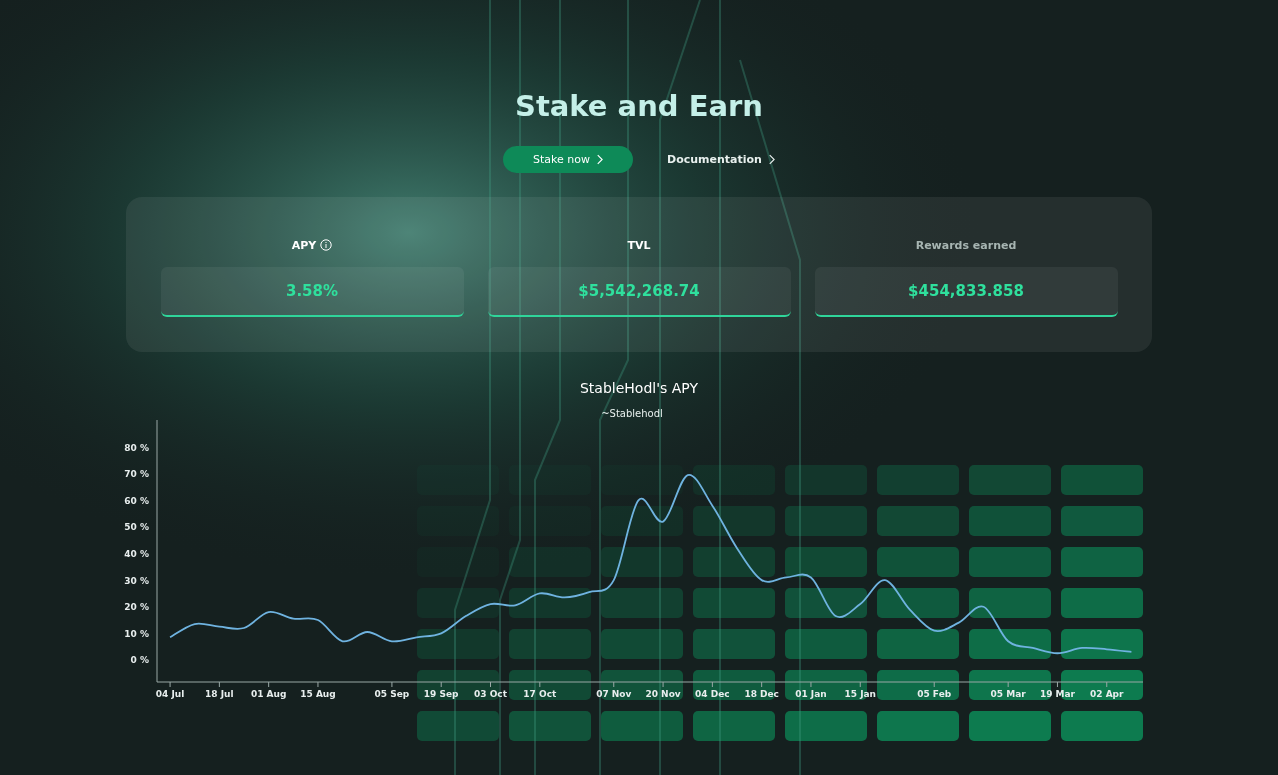 The width and height of the screenshot is (1278, 775). I want to click on documentation-link: Documentation, so click(721, 159).